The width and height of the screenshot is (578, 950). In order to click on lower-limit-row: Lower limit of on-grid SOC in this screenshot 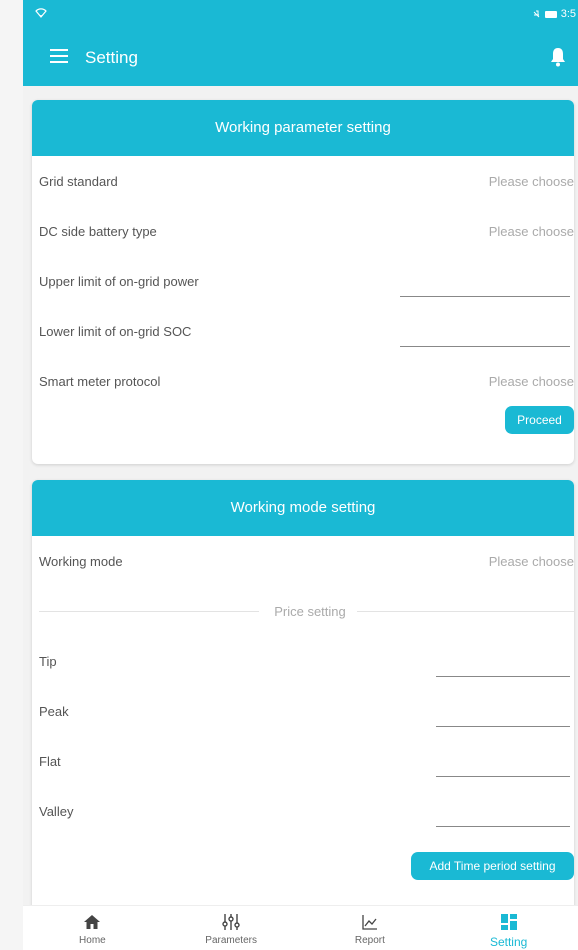, I will do `click(303, 331)`.